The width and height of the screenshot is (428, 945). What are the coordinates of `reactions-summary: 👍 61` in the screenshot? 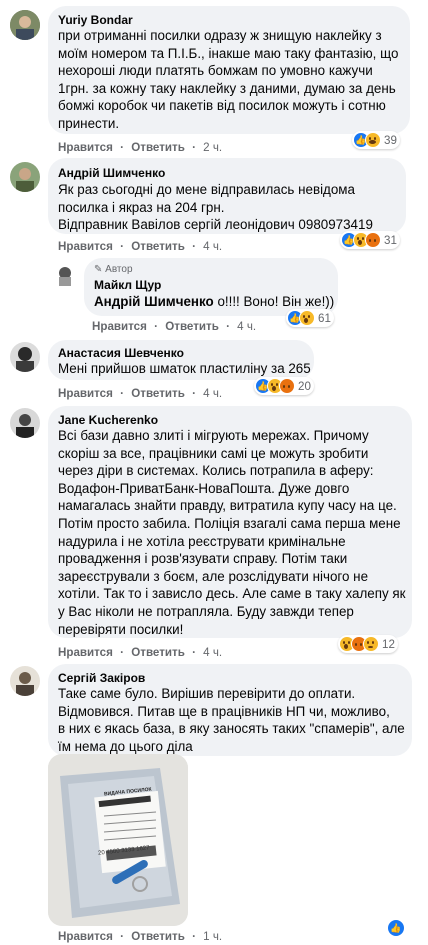 It's located at (310, 318).